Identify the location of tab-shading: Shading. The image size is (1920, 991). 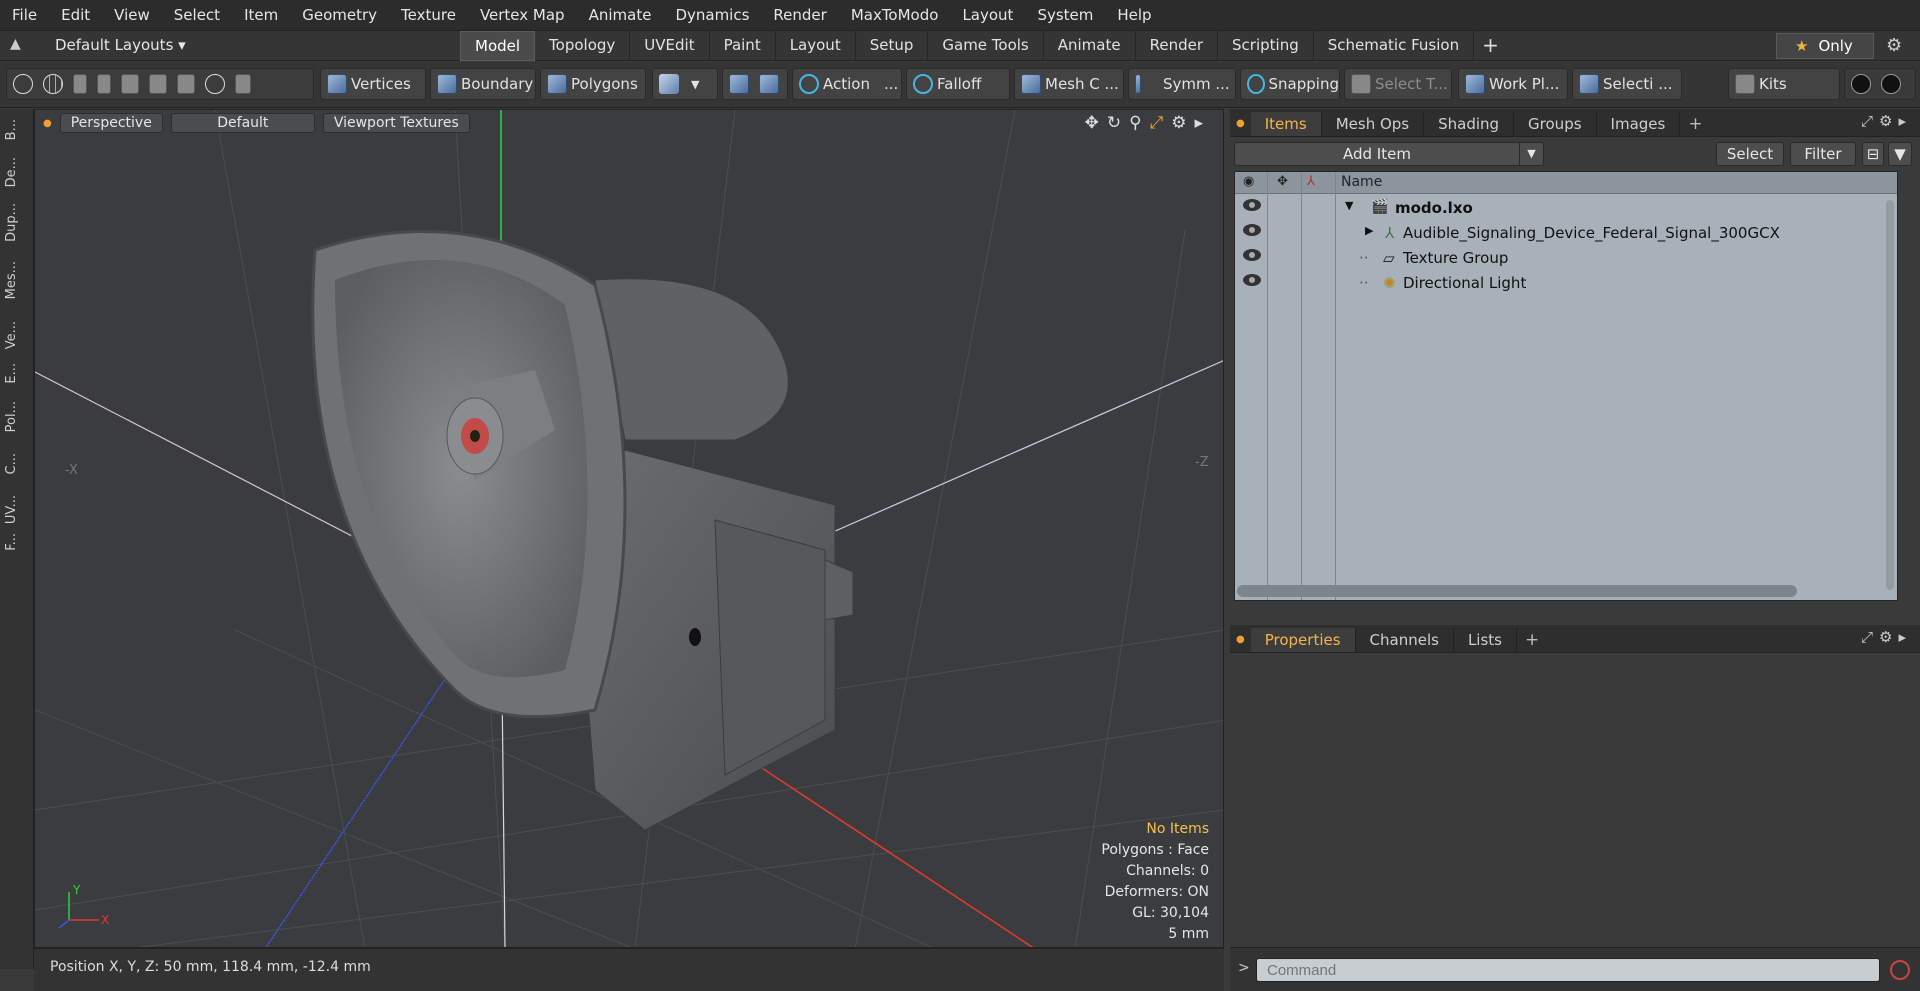
(1469, 124).